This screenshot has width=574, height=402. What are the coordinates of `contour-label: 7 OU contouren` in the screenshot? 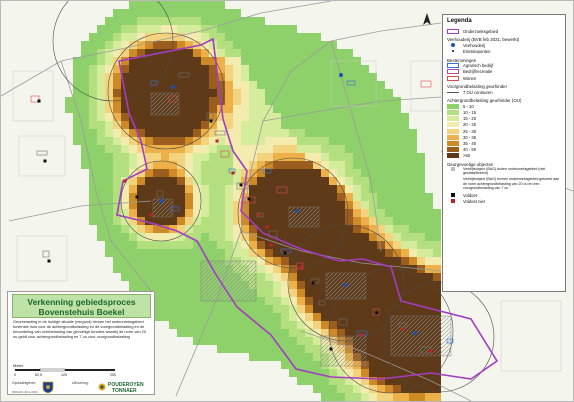 It's located at (478, 92).